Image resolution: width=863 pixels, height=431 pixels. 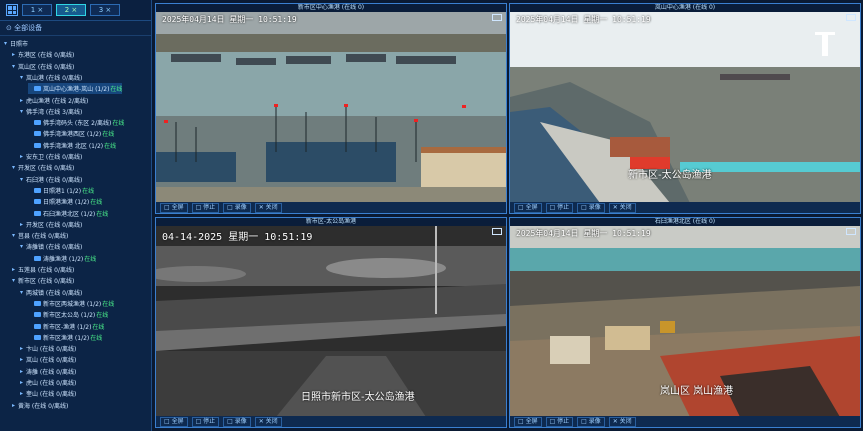 I want to click on tree-item-label: 日照港1 (1/2), so click(x=62, y=191).